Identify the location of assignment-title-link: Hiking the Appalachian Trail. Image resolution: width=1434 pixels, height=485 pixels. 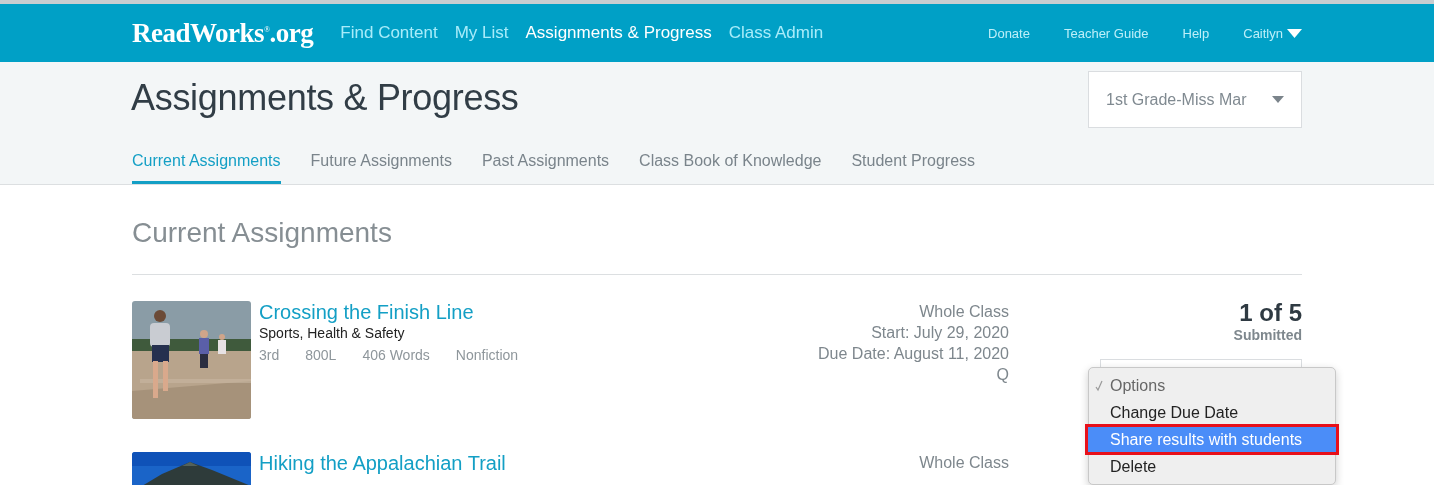
(382, 463).